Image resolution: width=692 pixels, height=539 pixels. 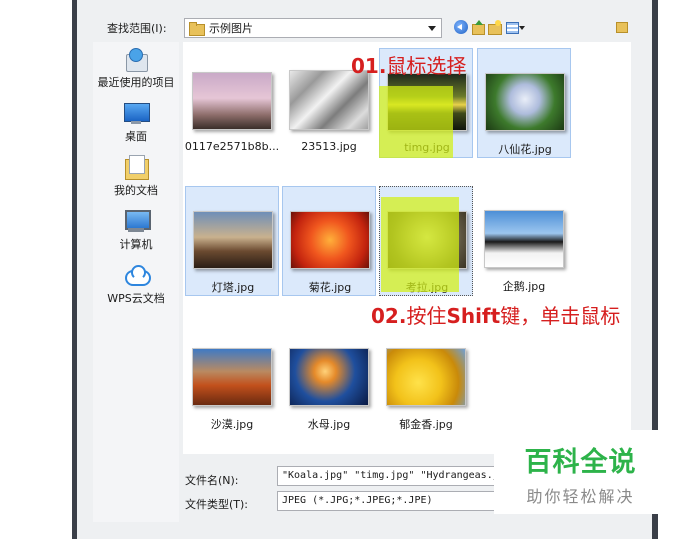 I want to click on folder-icon, so click(x=197, y=29).